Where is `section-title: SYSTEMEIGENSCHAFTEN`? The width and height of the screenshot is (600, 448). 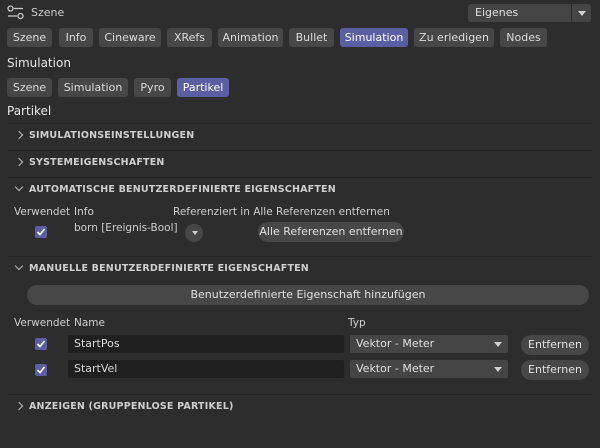 section-title: SYSTEMEIGENSCHAFTEN is located at coordinates (97, 162).